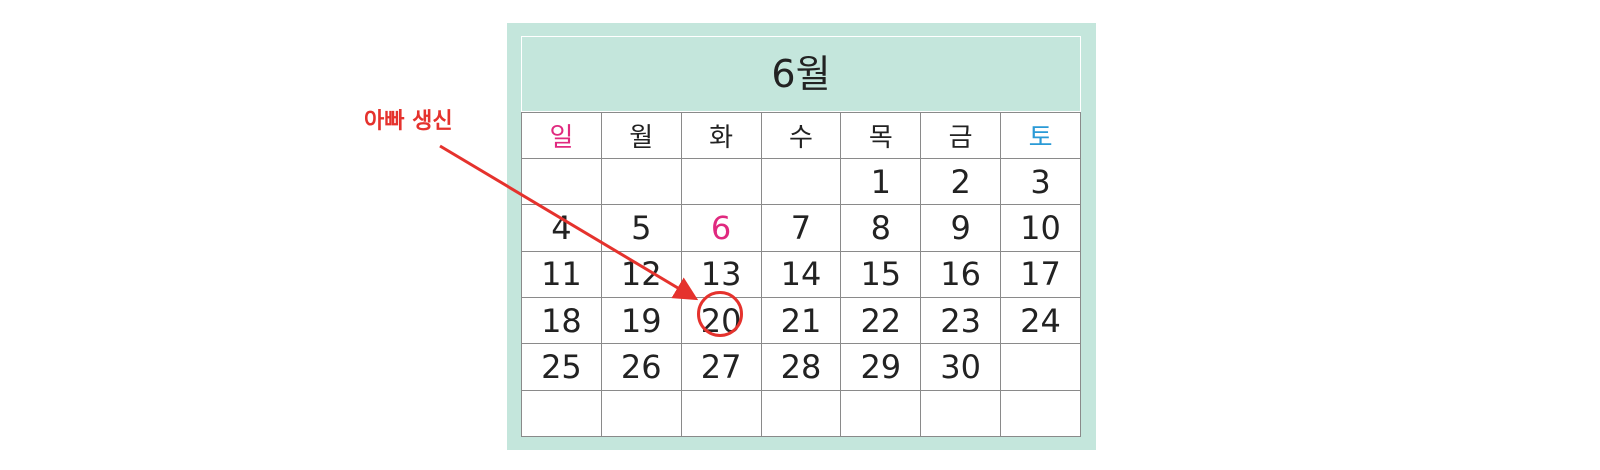 The width and height of the screenshot is (1600, 470). I want to click on annotation-arrow, so click(569, 222).